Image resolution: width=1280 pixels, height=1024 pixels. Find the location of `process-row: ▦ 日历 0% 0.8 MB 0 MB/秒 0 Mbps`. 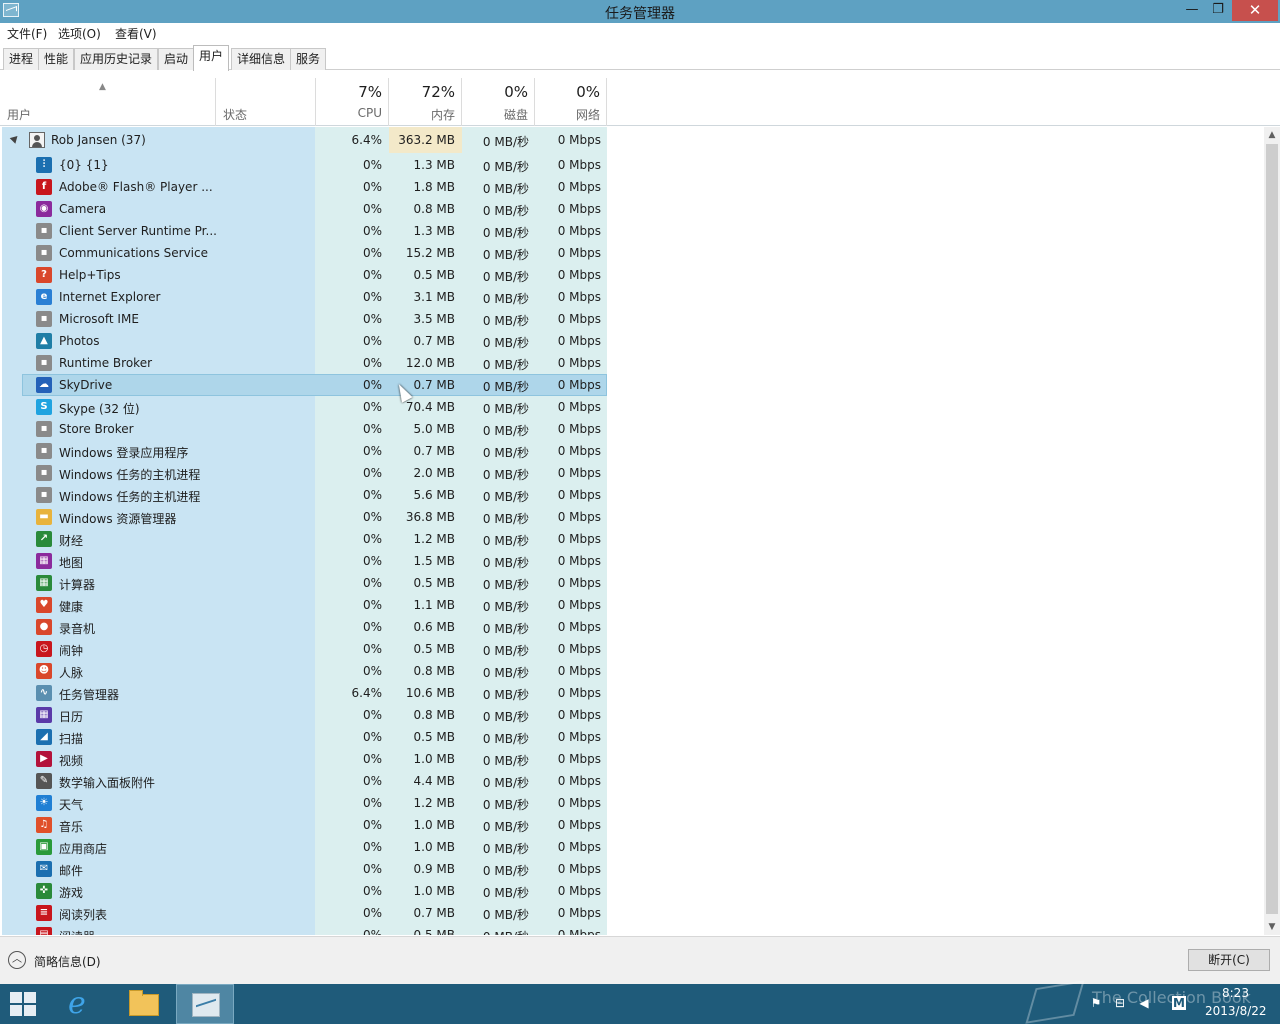

process-row: ▦ 日历 0% 0.8 MB 0 MB/秒 0 Mbps is located at coordinates (304, 715).